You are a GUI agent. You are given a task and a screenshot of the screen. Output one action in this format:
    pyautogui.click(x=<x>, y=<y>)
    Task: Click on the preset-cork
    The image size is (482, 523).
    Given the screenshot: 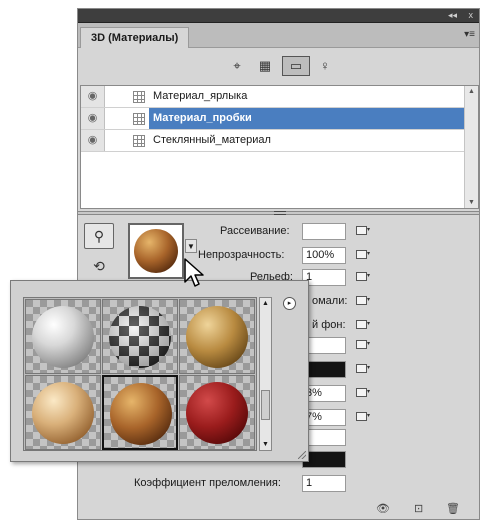 What is the action you would take?
    pyautogui.click(x=140, y=412)
    